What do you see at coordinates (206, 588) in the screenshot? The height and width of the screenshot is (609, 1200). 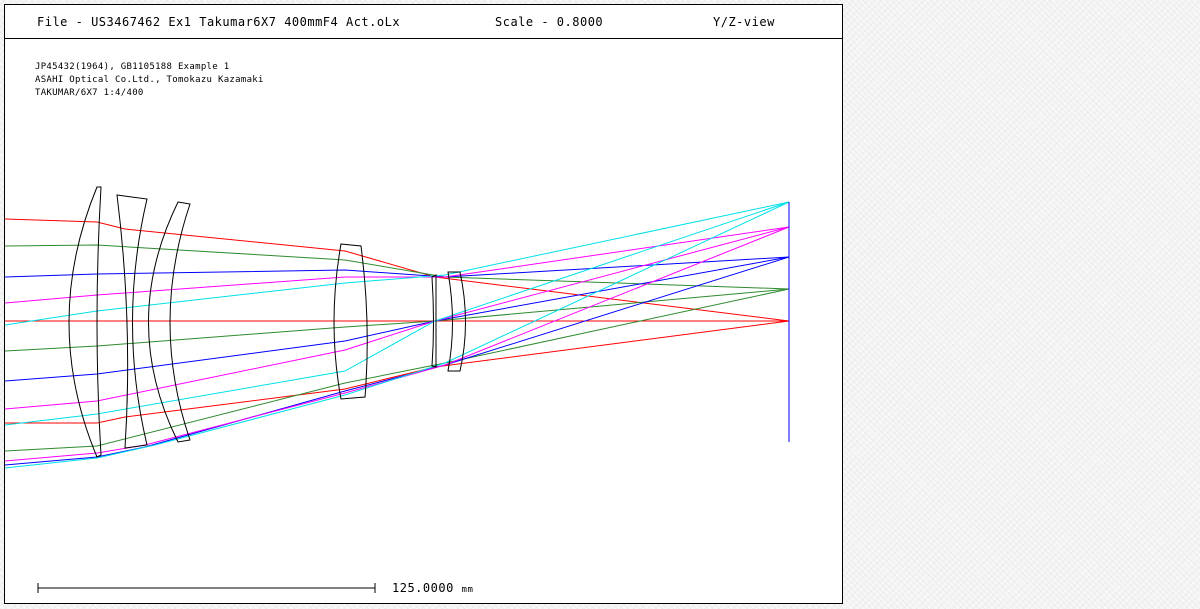 I see `scale-bar` at bounding box center [206, 588].